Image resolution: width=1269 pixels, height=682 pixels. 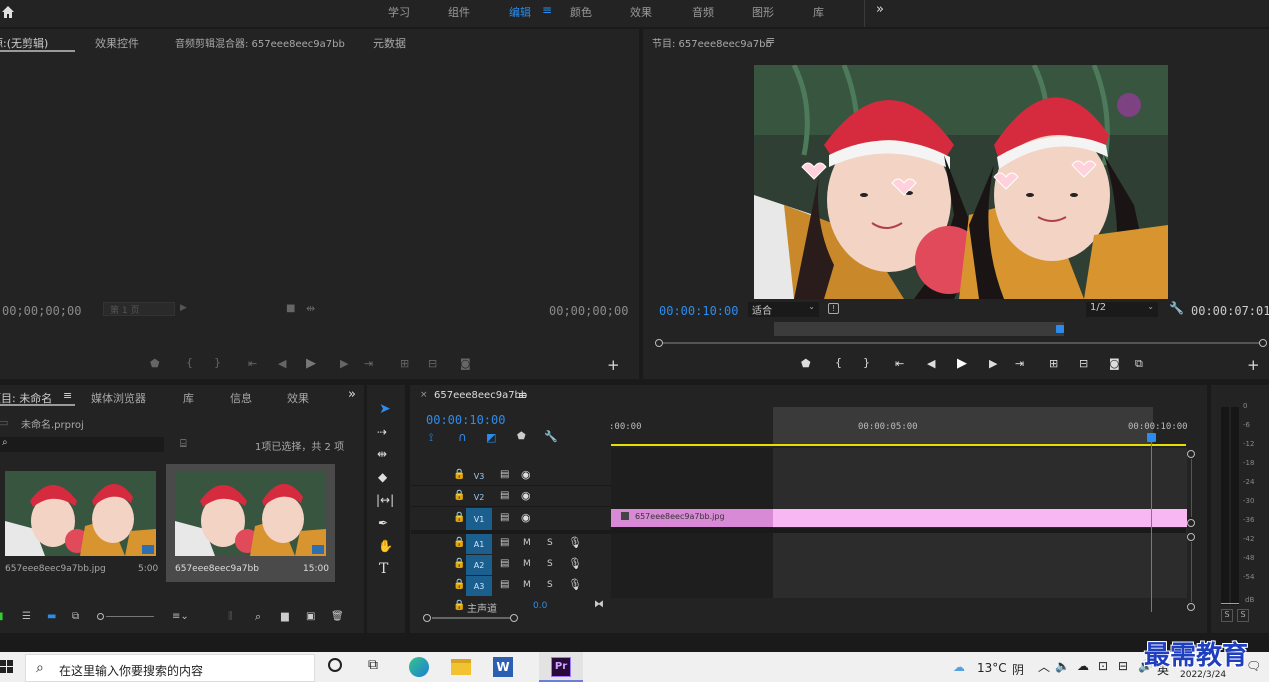 I want to click on h-scroll-track, so click(x=471, y=618).